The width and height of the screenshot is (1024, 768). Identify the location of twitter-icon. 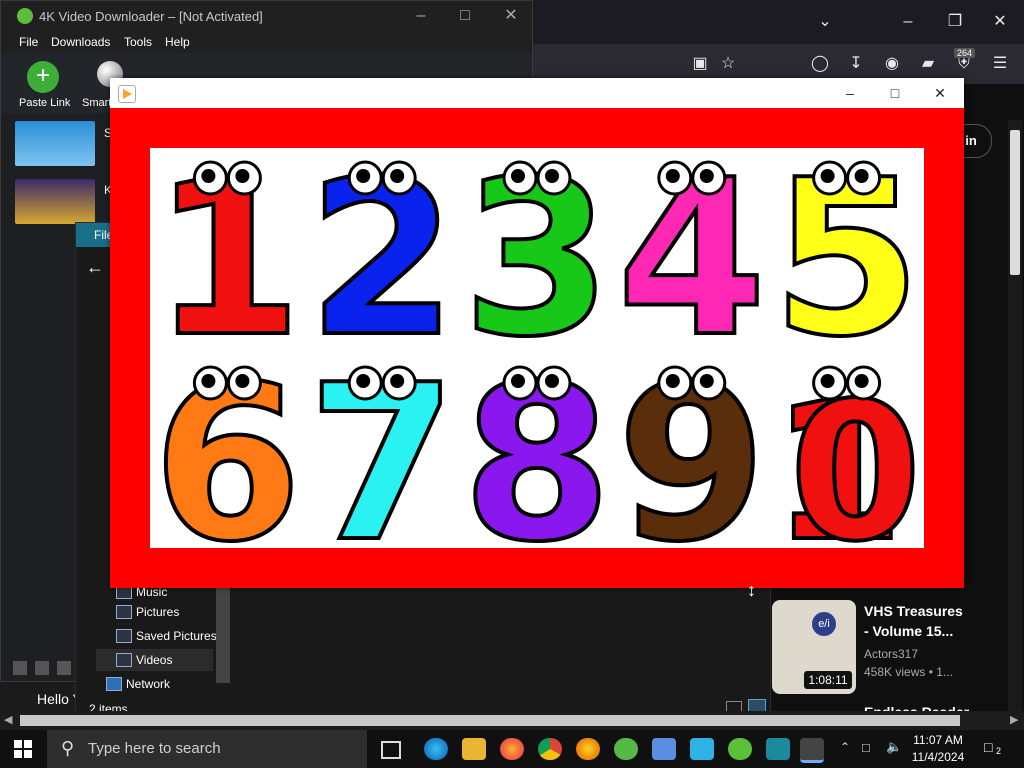
(42, 668).